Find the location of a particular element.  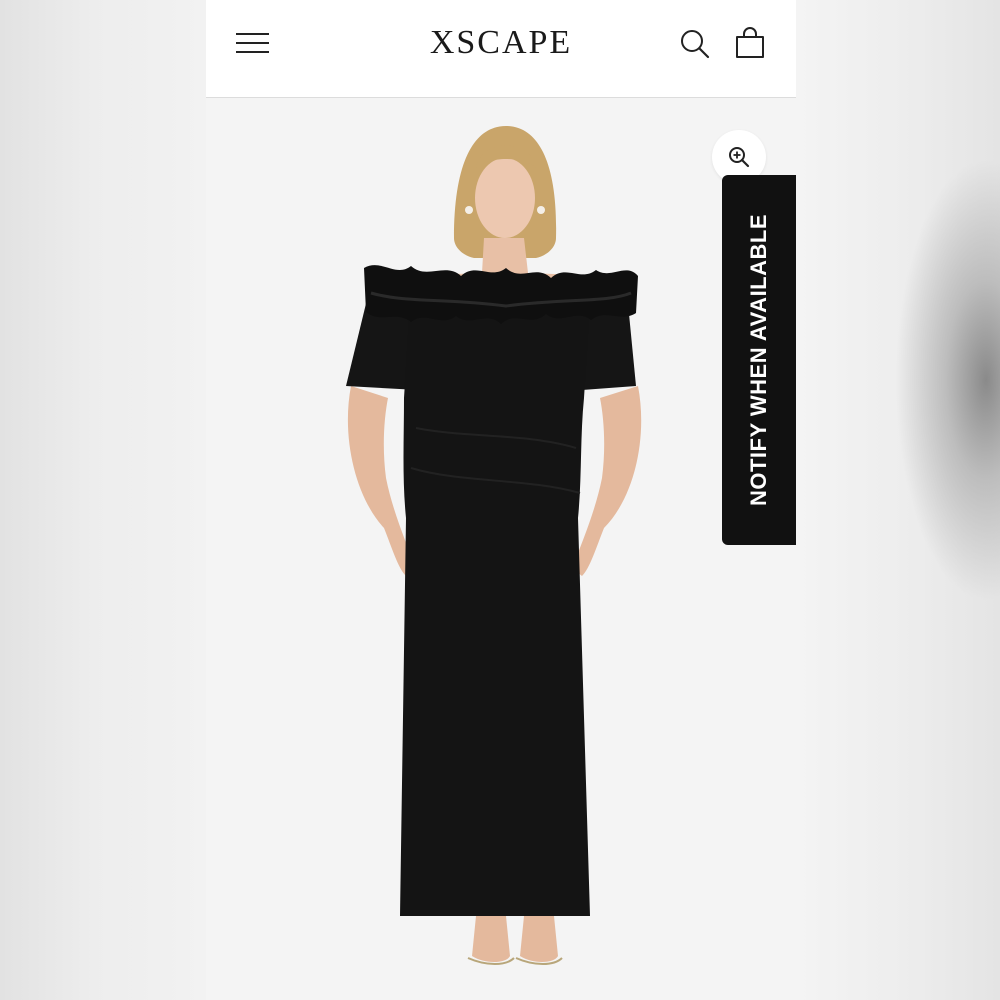

shopping-bag-icon is located at coordinates (750, 42).